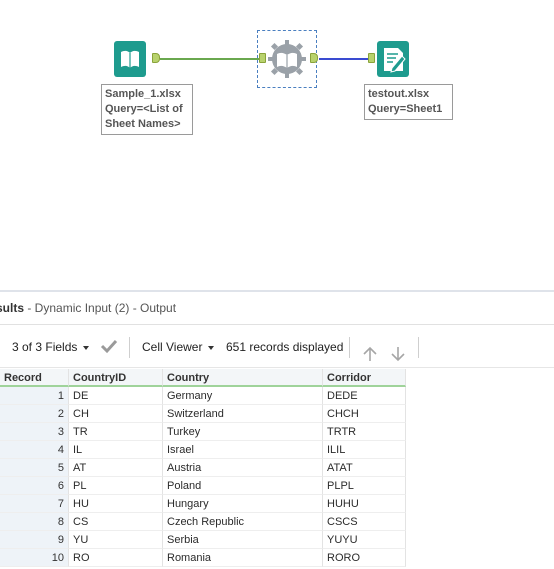 The height and width of the screenshot is (569, 554). What do you see at coordinates (144, 109) in the screenshot?
I see `input-label-line-2: Query=<List of` at bounding box center [144, 109].